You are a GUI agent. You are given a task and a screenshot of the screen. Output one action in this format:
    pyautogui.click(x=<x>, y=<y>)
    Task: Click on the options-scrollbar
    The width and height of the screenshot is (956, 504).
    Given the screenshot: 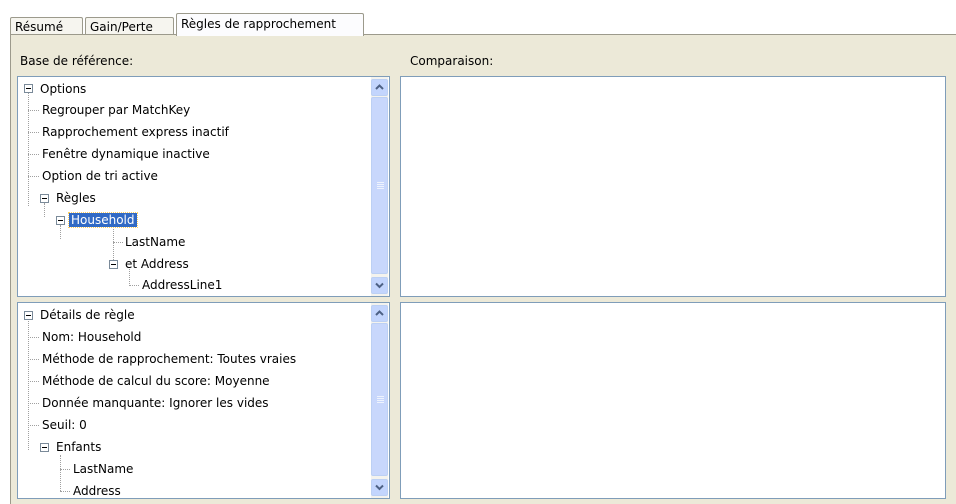 What is the action you would take?
    pyautogui.click(x=379, y=186)
    